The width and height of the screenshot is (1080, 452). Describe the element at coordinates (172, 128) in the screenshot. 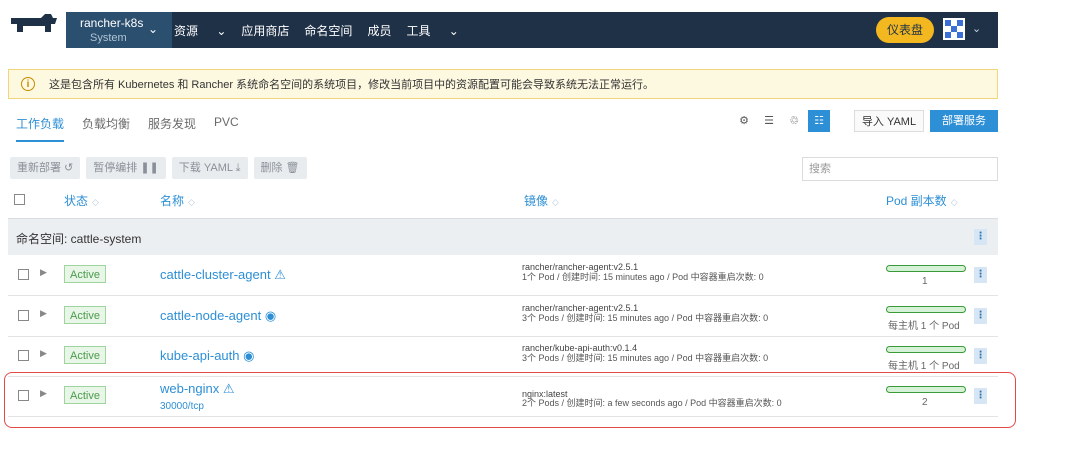

I see `tab-service-discovery: 服务发现` at that location.